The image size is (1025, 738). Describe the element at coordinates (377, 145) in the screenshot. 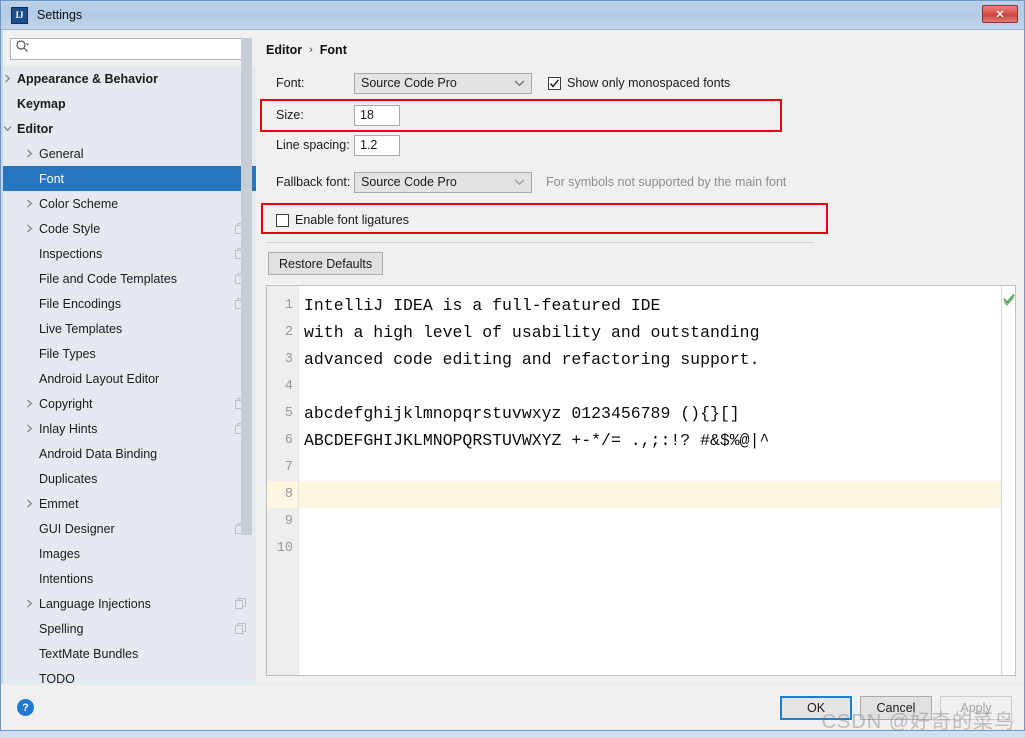

I see `line-spacing-input` at that location.